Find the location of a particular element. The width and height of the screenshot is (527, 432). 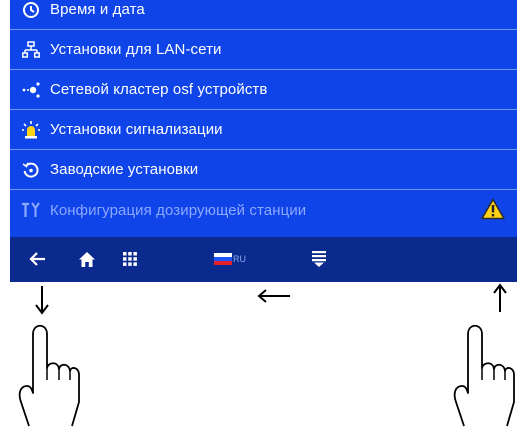

warning-icon is located at coordinates (493, 209).